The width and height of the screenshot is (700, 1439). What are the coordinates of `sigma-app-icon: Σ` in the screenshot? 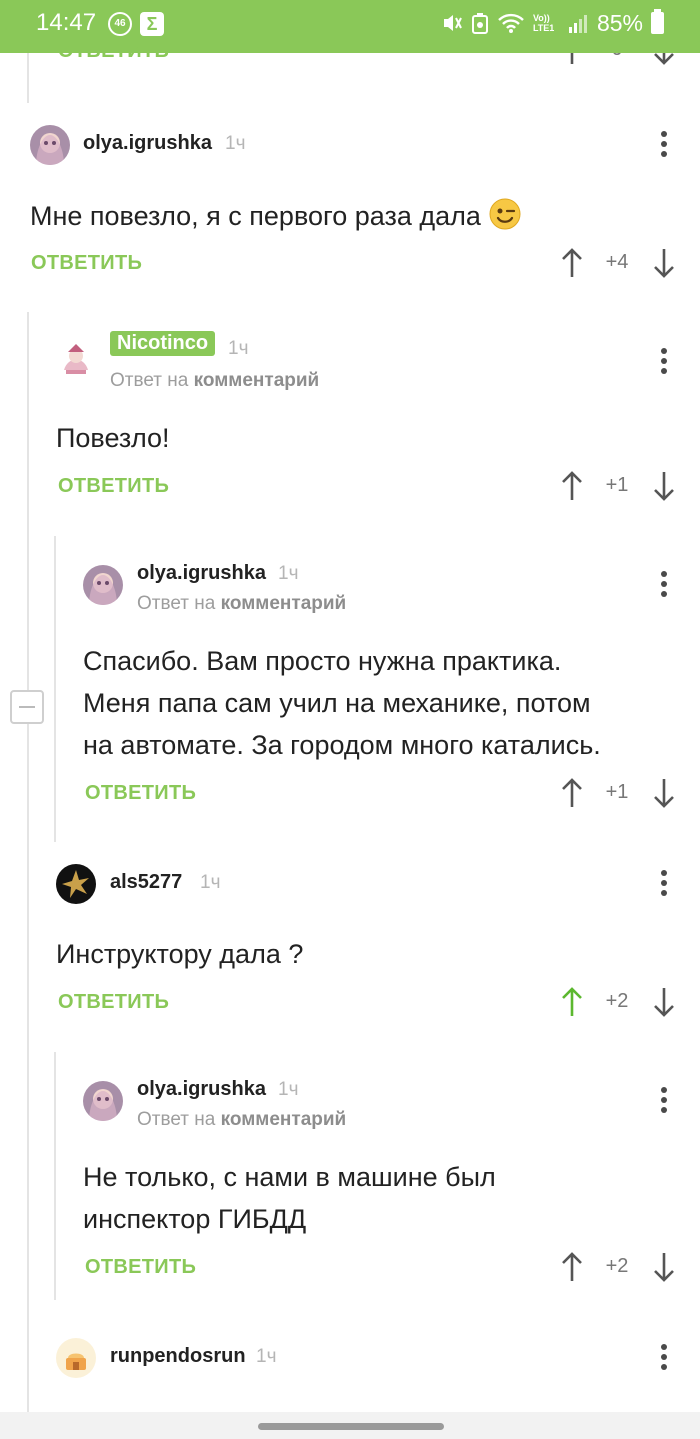 It's located at (152, 24).